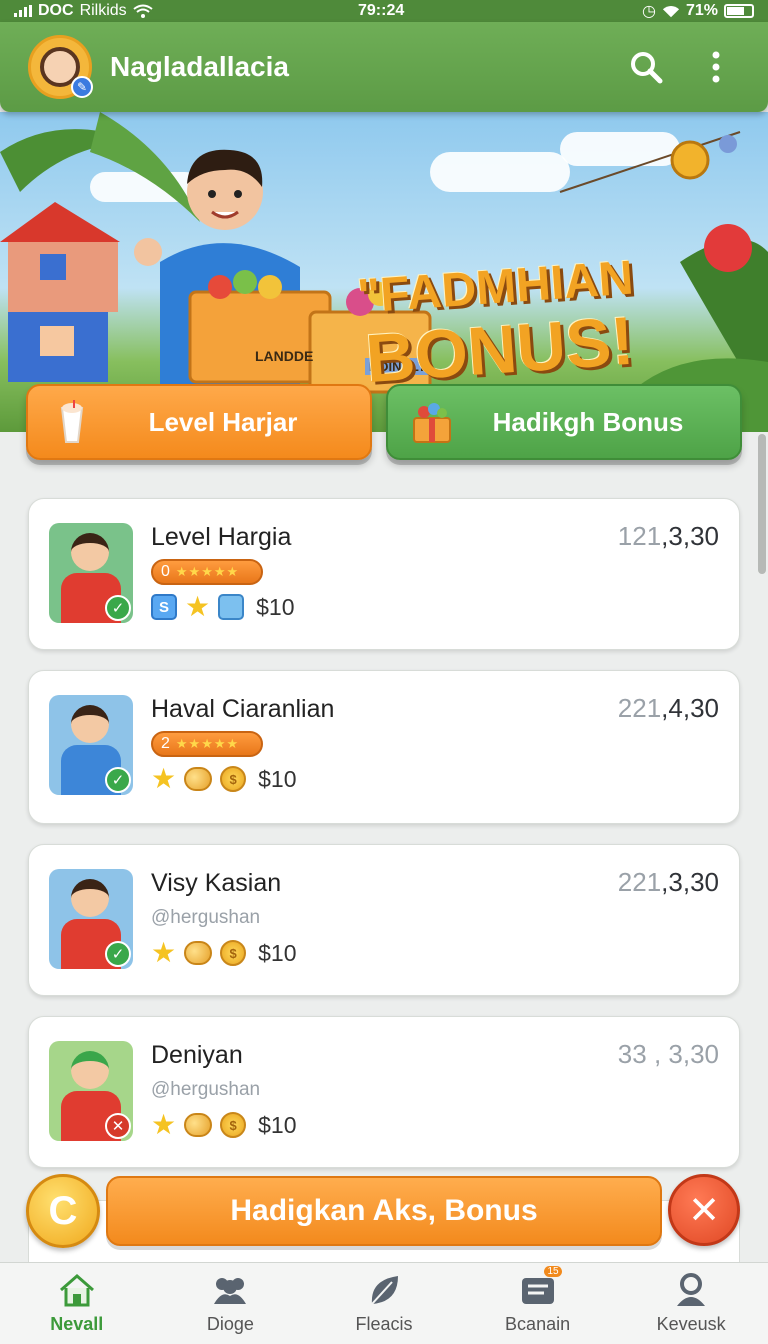  I want to click on profile-icon, so click(691, 1289).